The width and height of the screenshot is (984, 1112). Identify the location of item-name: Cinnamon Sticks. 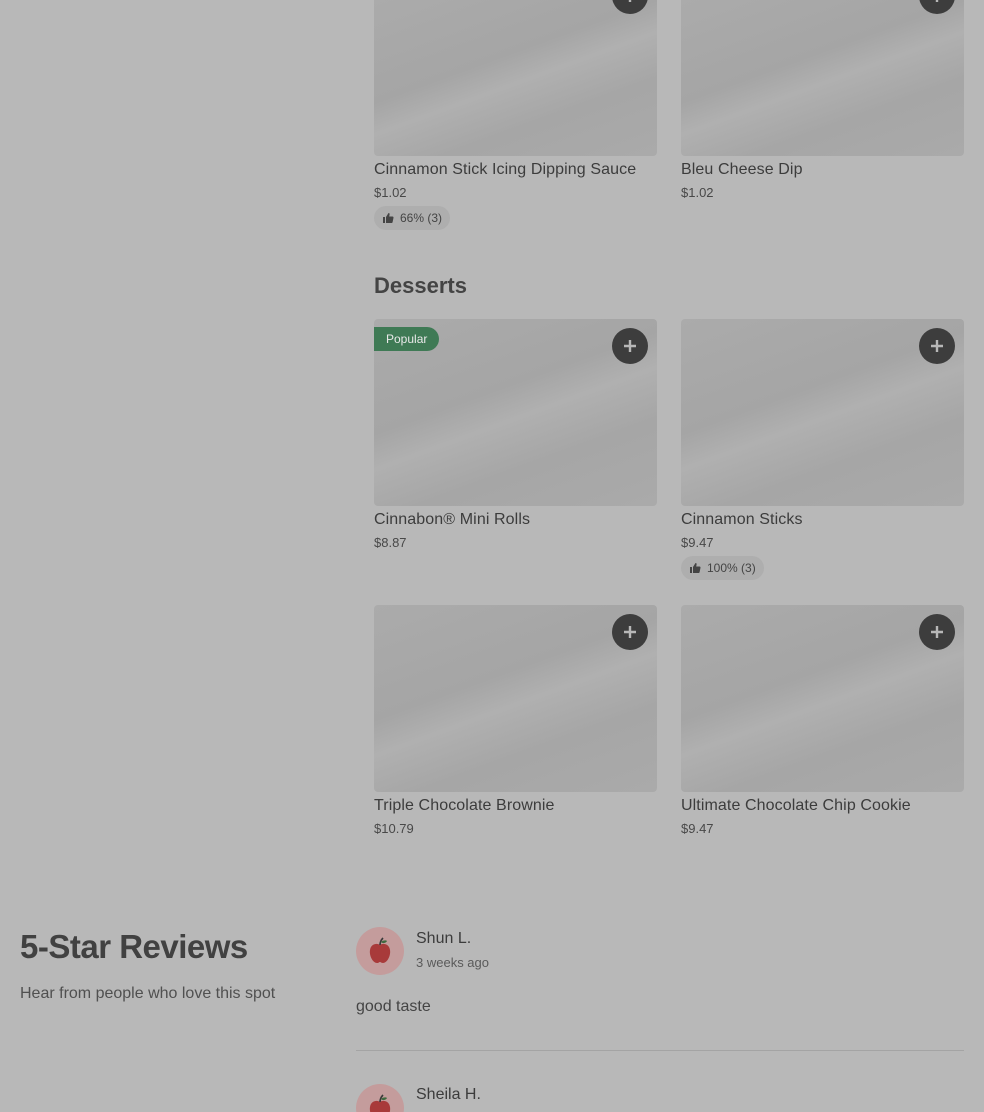
(742, 519).